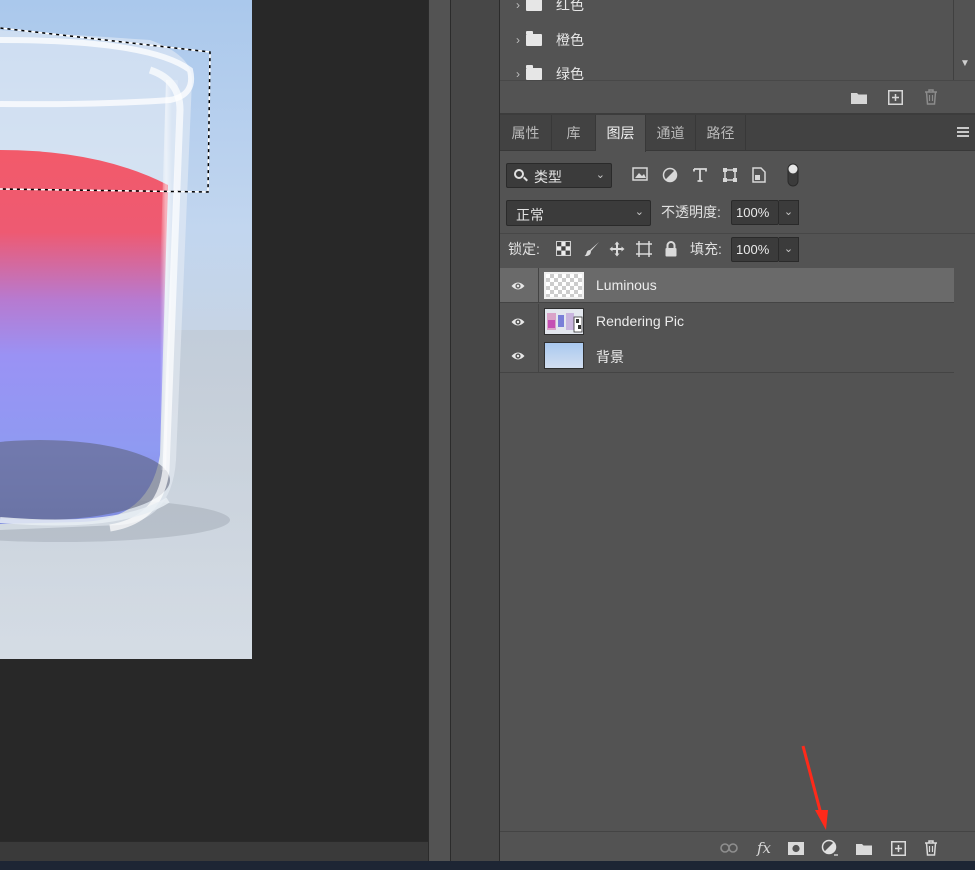  Describe the element at coordinates (755, 212) in the screenshot. I see `opacity-input: 100%` at that location.